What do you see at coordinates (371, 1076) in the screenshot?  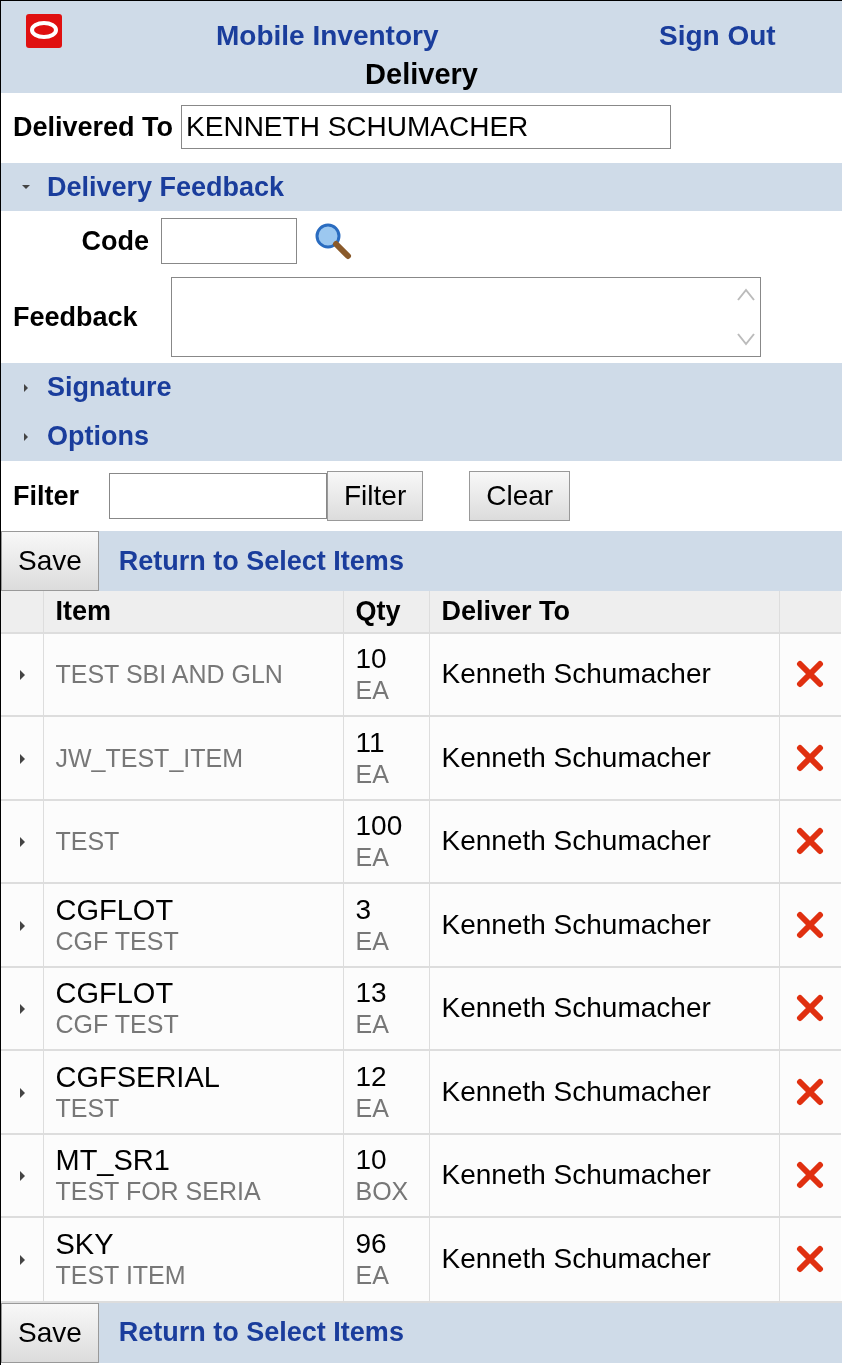 I see `quantity: 12` at bounding box center [371, 1076].